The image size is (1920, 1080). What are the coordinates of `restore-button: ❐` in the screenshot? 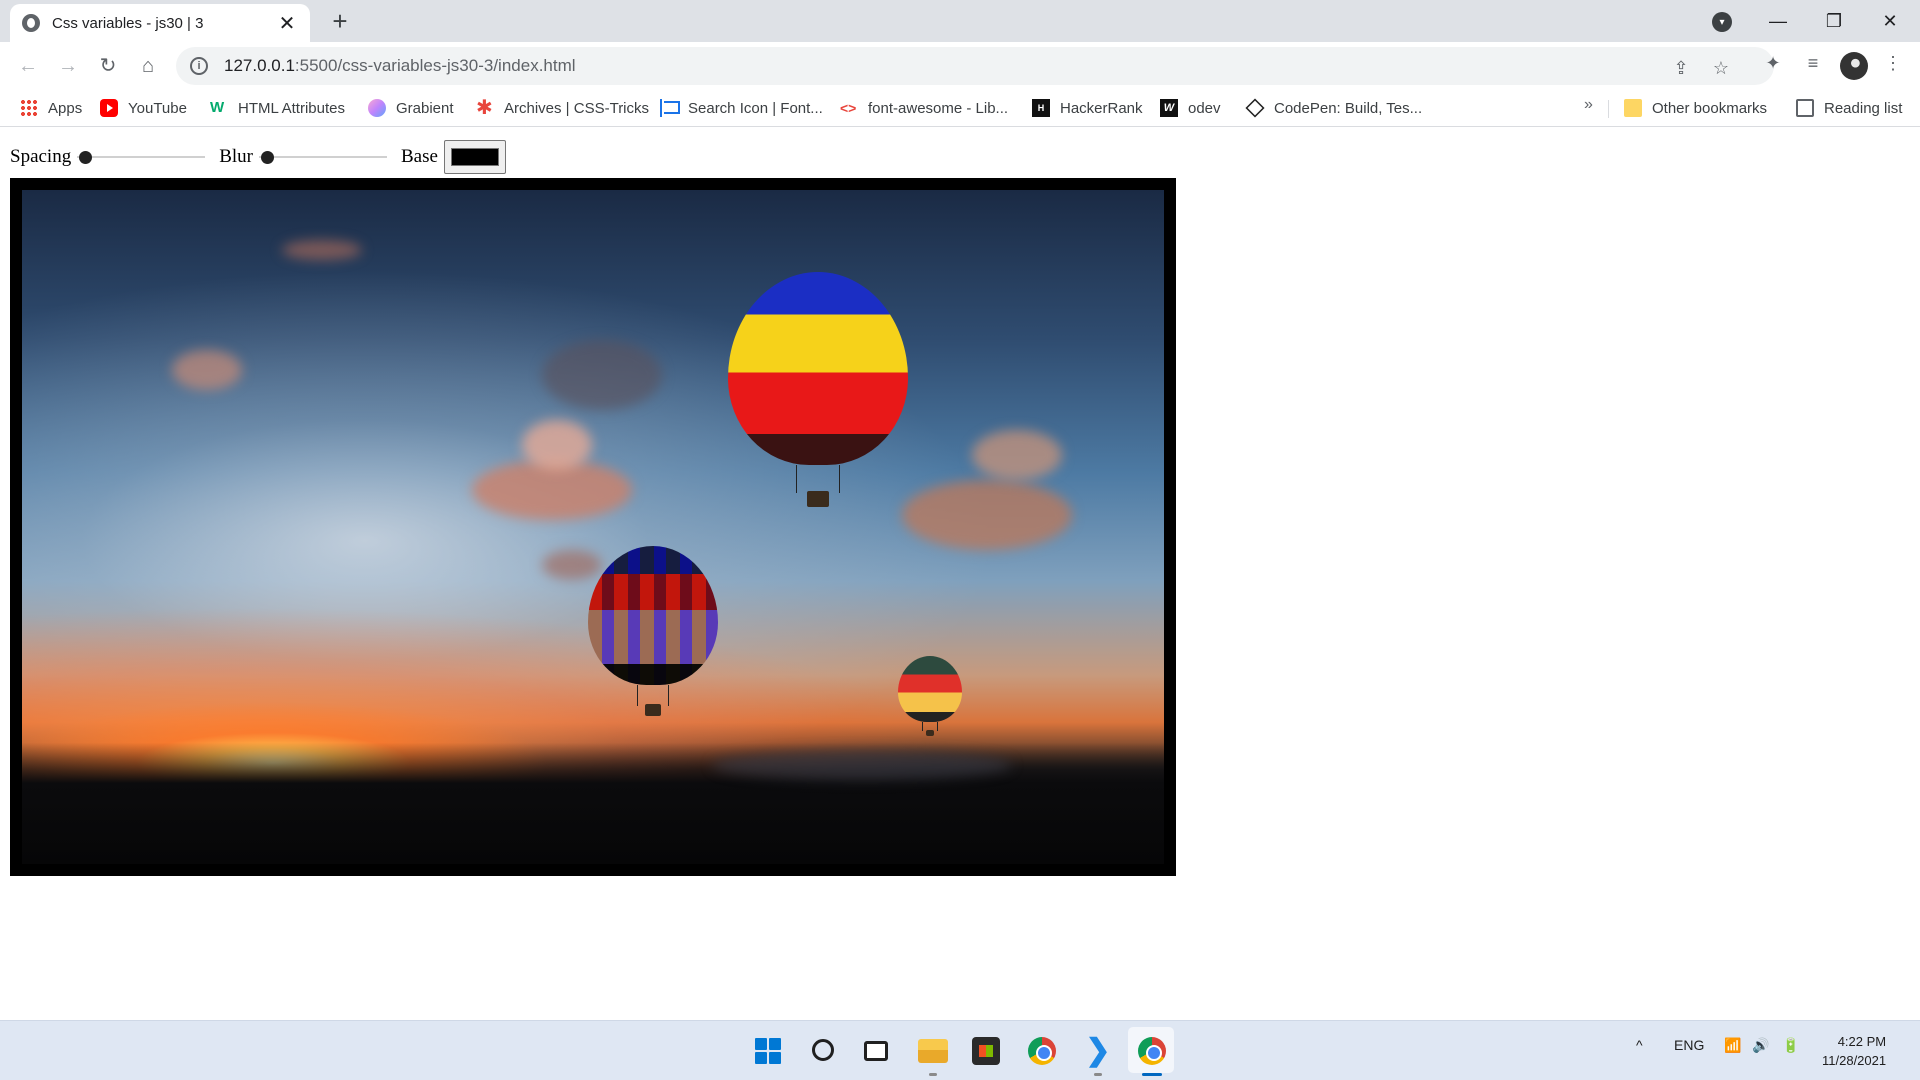 It's located at (1834, 21).